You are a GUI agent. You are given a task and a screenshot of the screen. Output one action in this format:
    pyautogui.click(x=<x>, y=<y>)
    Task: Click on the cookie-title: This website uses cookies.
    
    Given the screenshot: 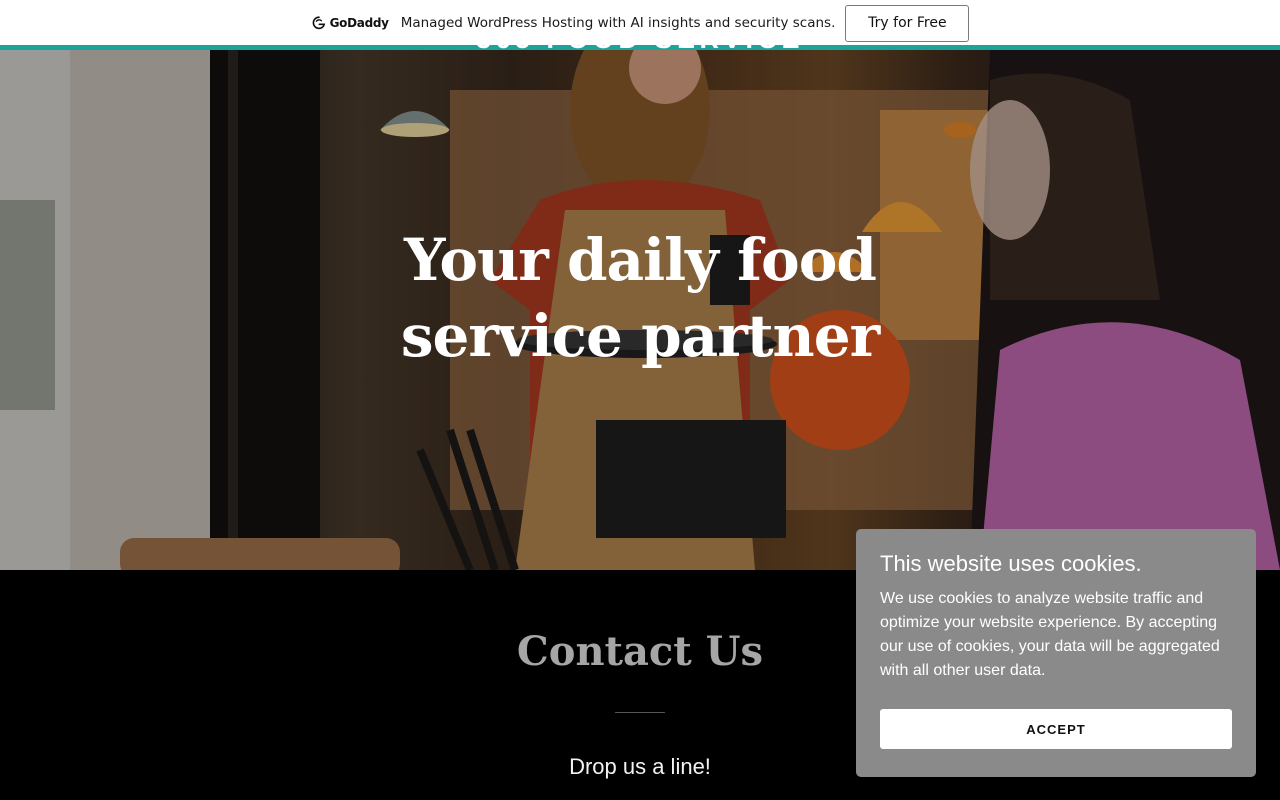 What is the action you would take?
    pyautogui.click(x=1011, y=563)
    